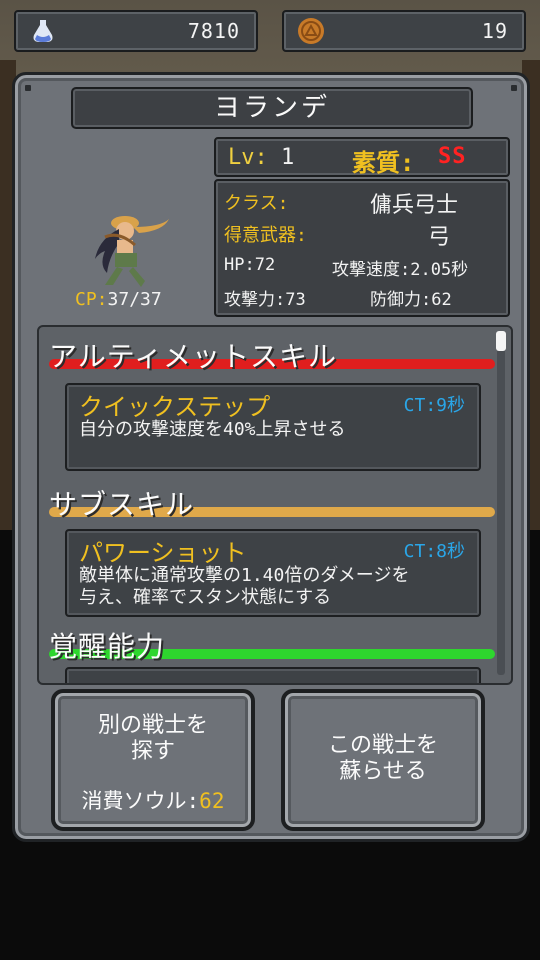 This screenshot has width=540, height=960. Describe the element at coordinates (136, 31) in the screenshot. I see `soul-counter: 7810` at that location.